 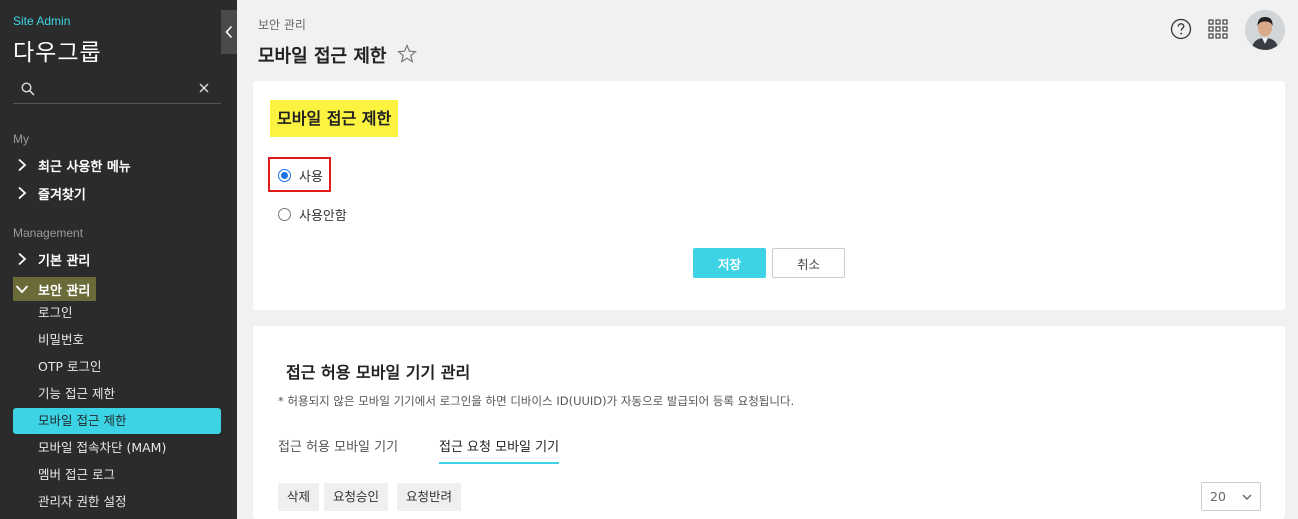 I want to click on close-icon, so click(x=204, y=88).